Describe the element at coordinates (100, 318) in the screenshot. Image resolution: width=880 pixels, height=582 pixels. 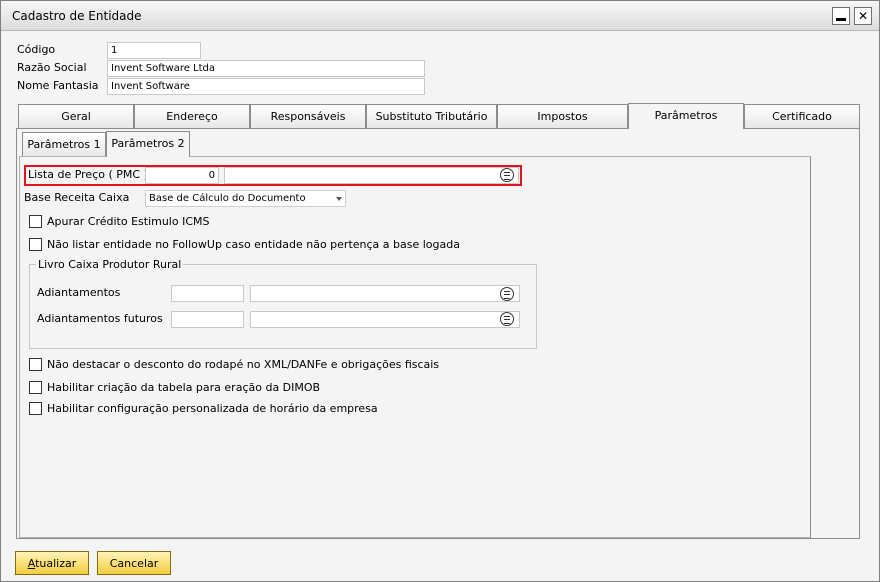
I see `adiantamentos-futuros-label: Adiantamentos futuros` at that location.